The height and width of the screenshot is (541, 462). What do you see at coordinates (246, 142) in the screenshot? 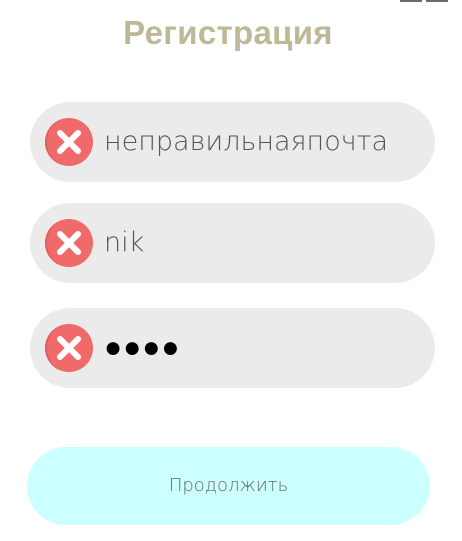
I see `email-value: неправильнаяпочта` at bounding box center [246, 142].